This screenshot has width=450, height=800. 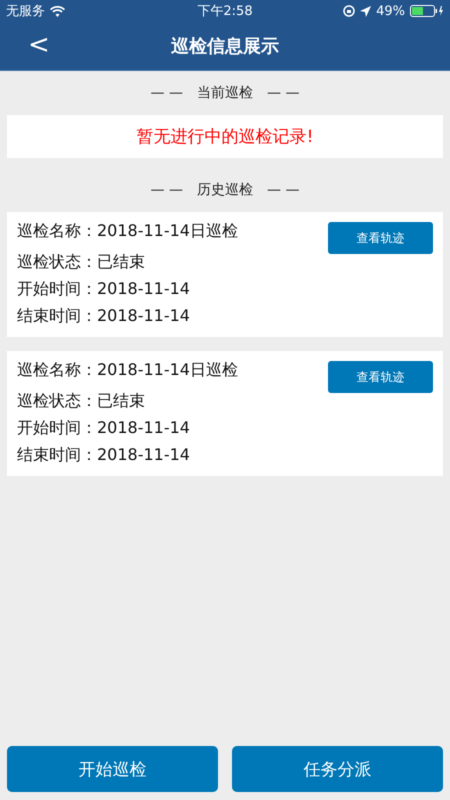 What do you see at coordinates (349, 11) in the screenshot?
I see `rotation-lock-icon` at bounding box center [349, 11].